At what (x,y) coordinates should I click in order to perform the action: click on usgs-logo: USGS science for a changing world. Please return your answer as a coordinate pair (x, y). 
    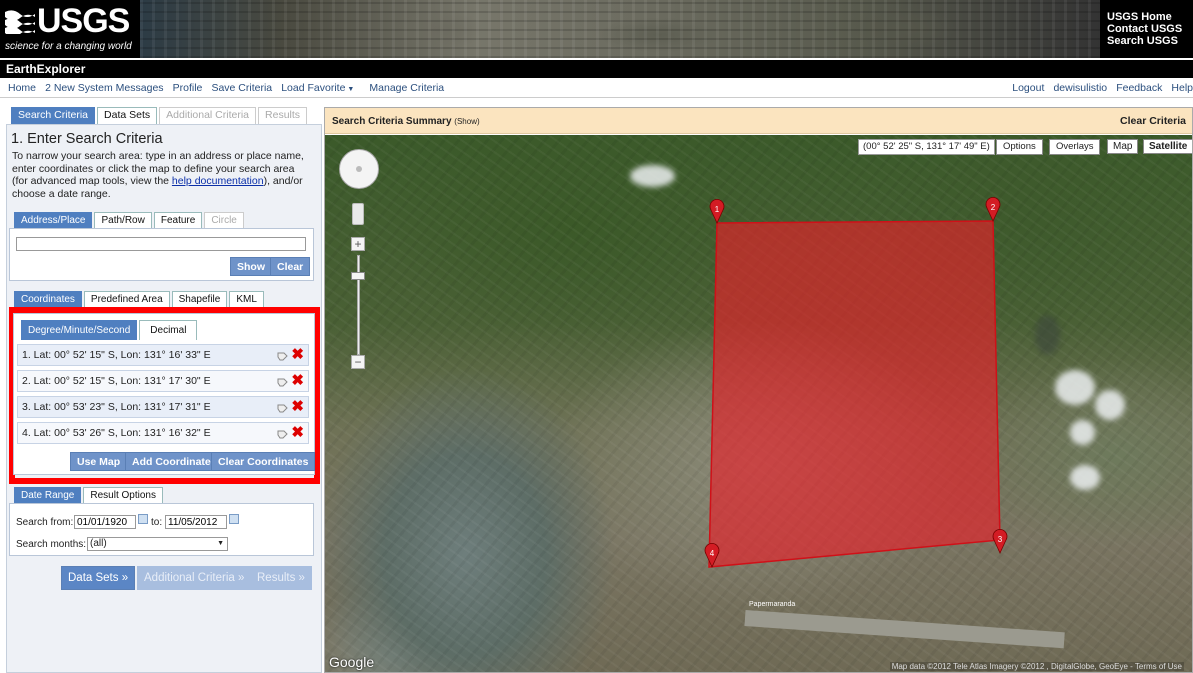
    Looking at the image, I should click on (72, 28).